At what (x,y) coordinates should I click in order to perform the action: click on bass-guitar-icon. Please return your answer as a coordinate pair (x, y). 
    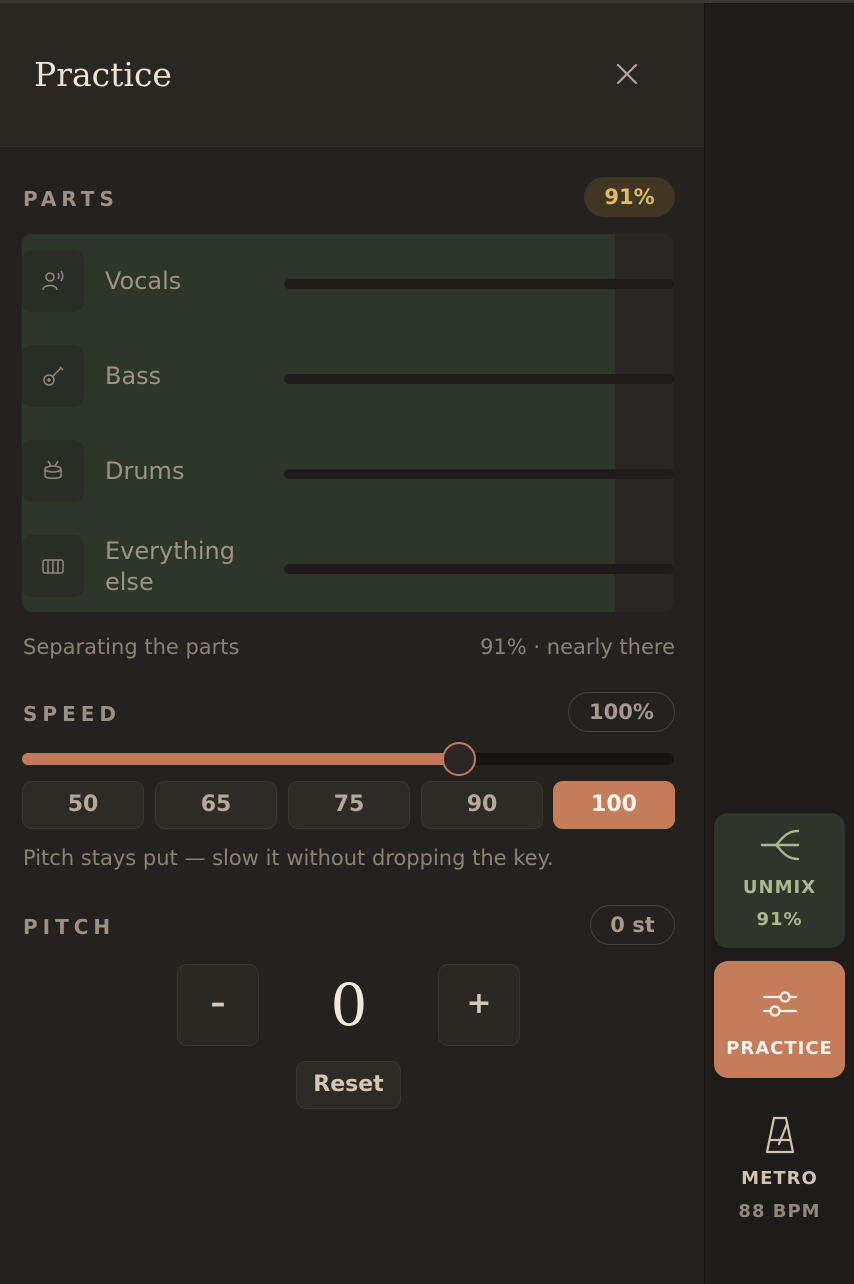
    Looking at the image, I should click on (53, 376).